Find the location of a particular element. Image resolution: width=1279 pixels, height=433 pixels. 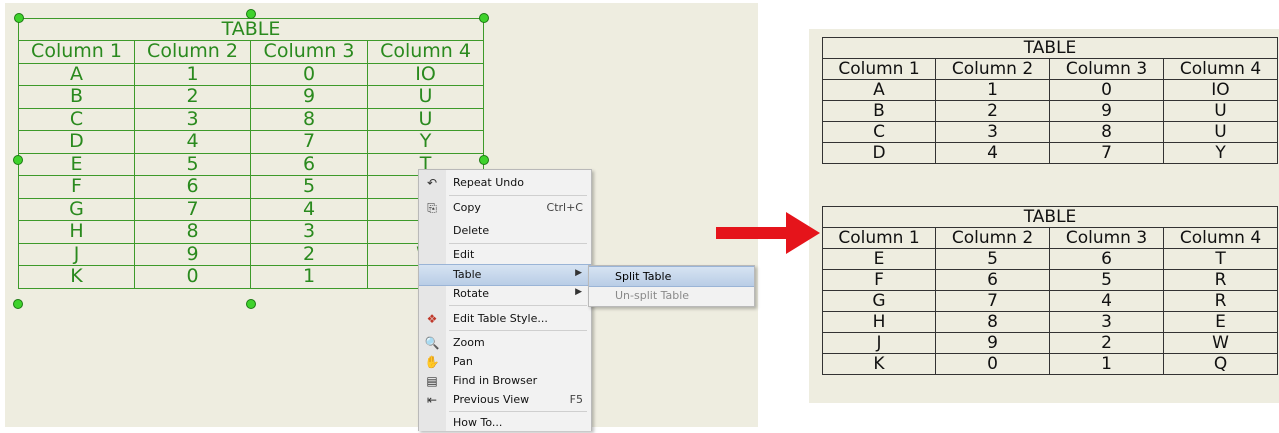

menu-item-table: Table ▶ is located at coordinates (505, 275).